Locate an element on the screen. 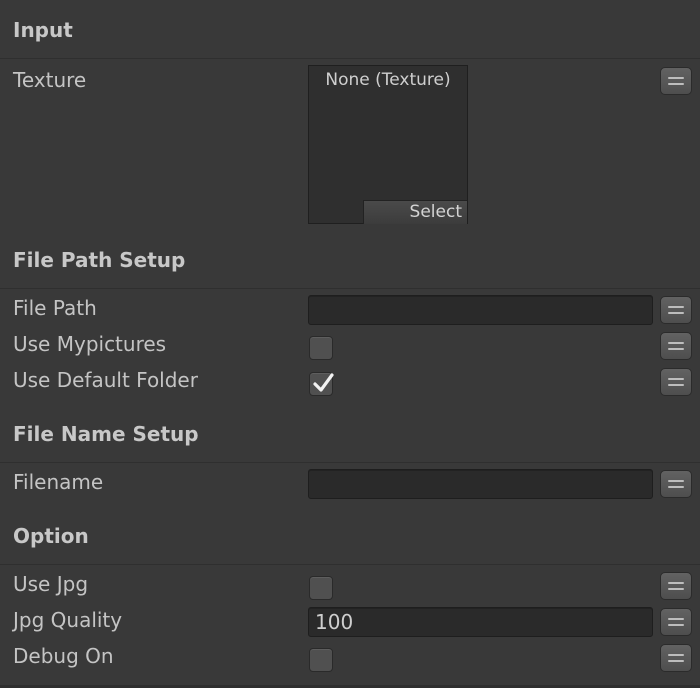 The image size is (700, 688). jpg-quality-field: 100 is located at coordinates (480, 622).